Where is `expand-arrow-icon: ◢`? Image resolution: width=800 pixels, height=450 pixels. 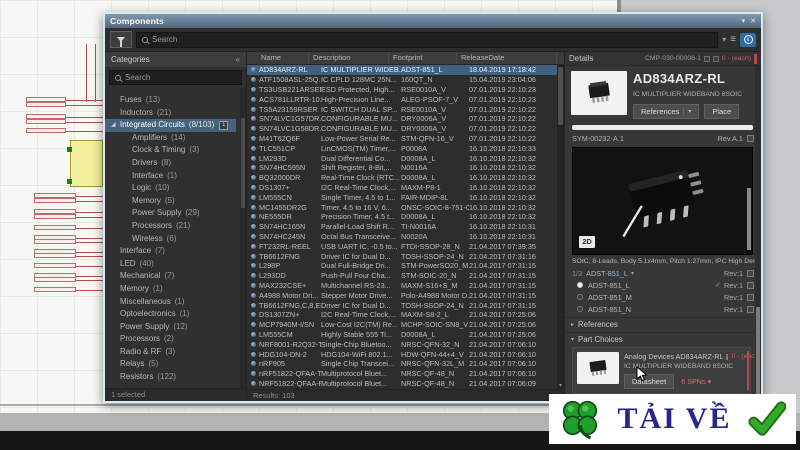 expand-arrow-icon: ◢ is located at coordinates (113, 125).